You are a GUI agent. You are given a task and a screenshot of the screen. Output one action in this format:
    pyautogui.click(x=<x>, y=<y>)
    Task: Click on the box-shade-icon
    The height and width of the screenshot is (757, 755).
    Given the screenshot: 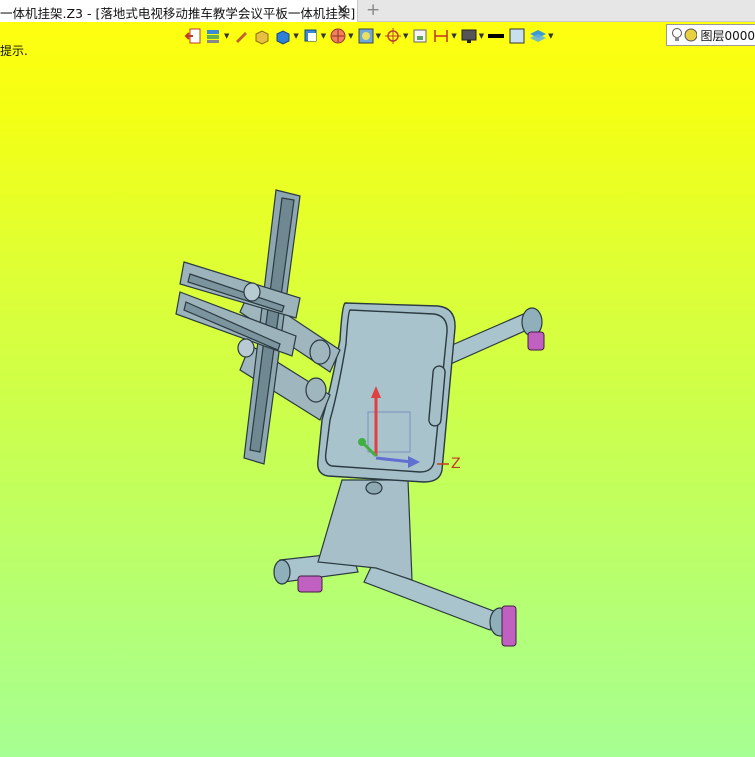 What is the action you would take?
    pyautogui.click(x=262, y=37)
    